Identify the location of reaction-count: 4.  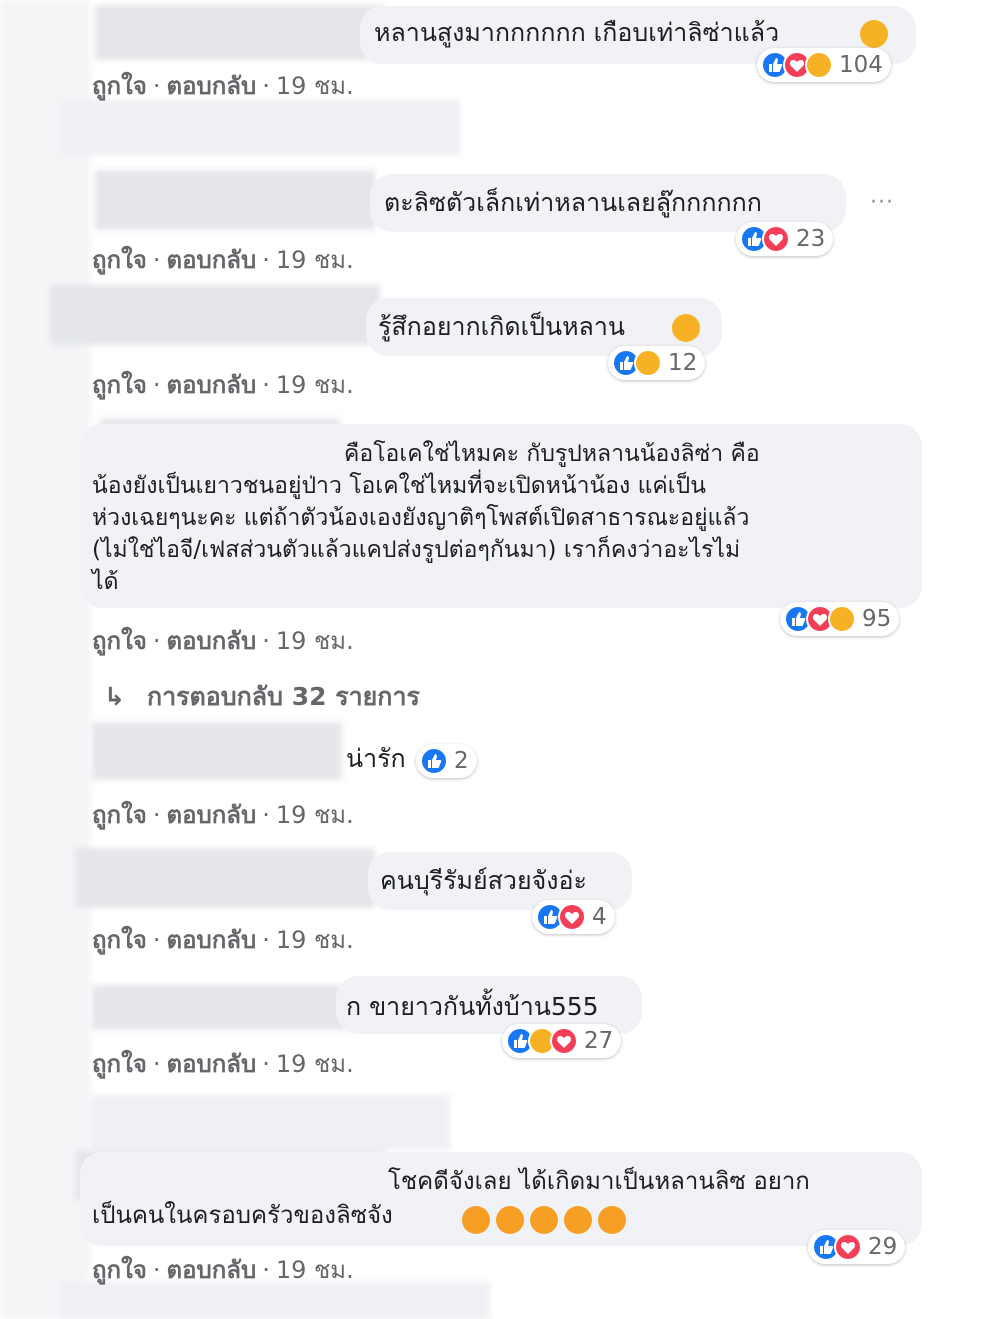
(599, 917).